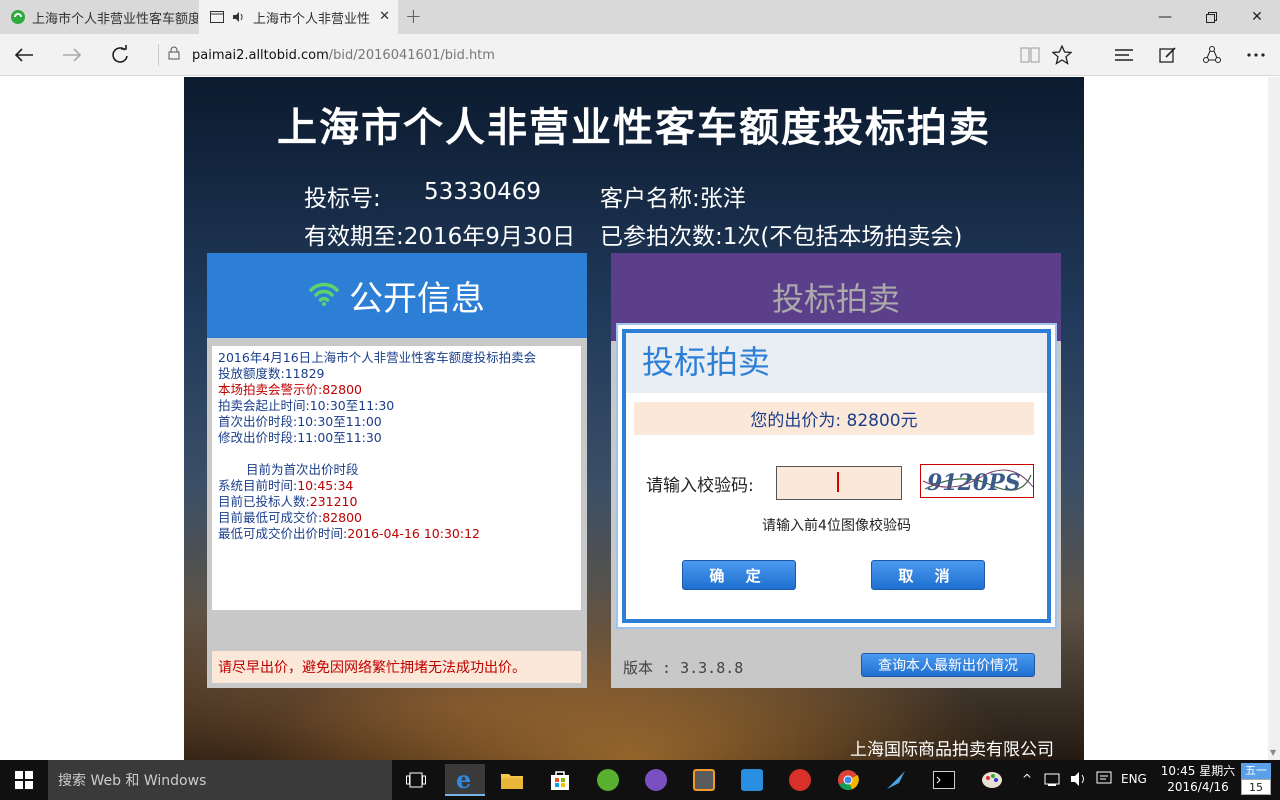  I want to click on close-tab-icon: ✕, so click(384, 16).